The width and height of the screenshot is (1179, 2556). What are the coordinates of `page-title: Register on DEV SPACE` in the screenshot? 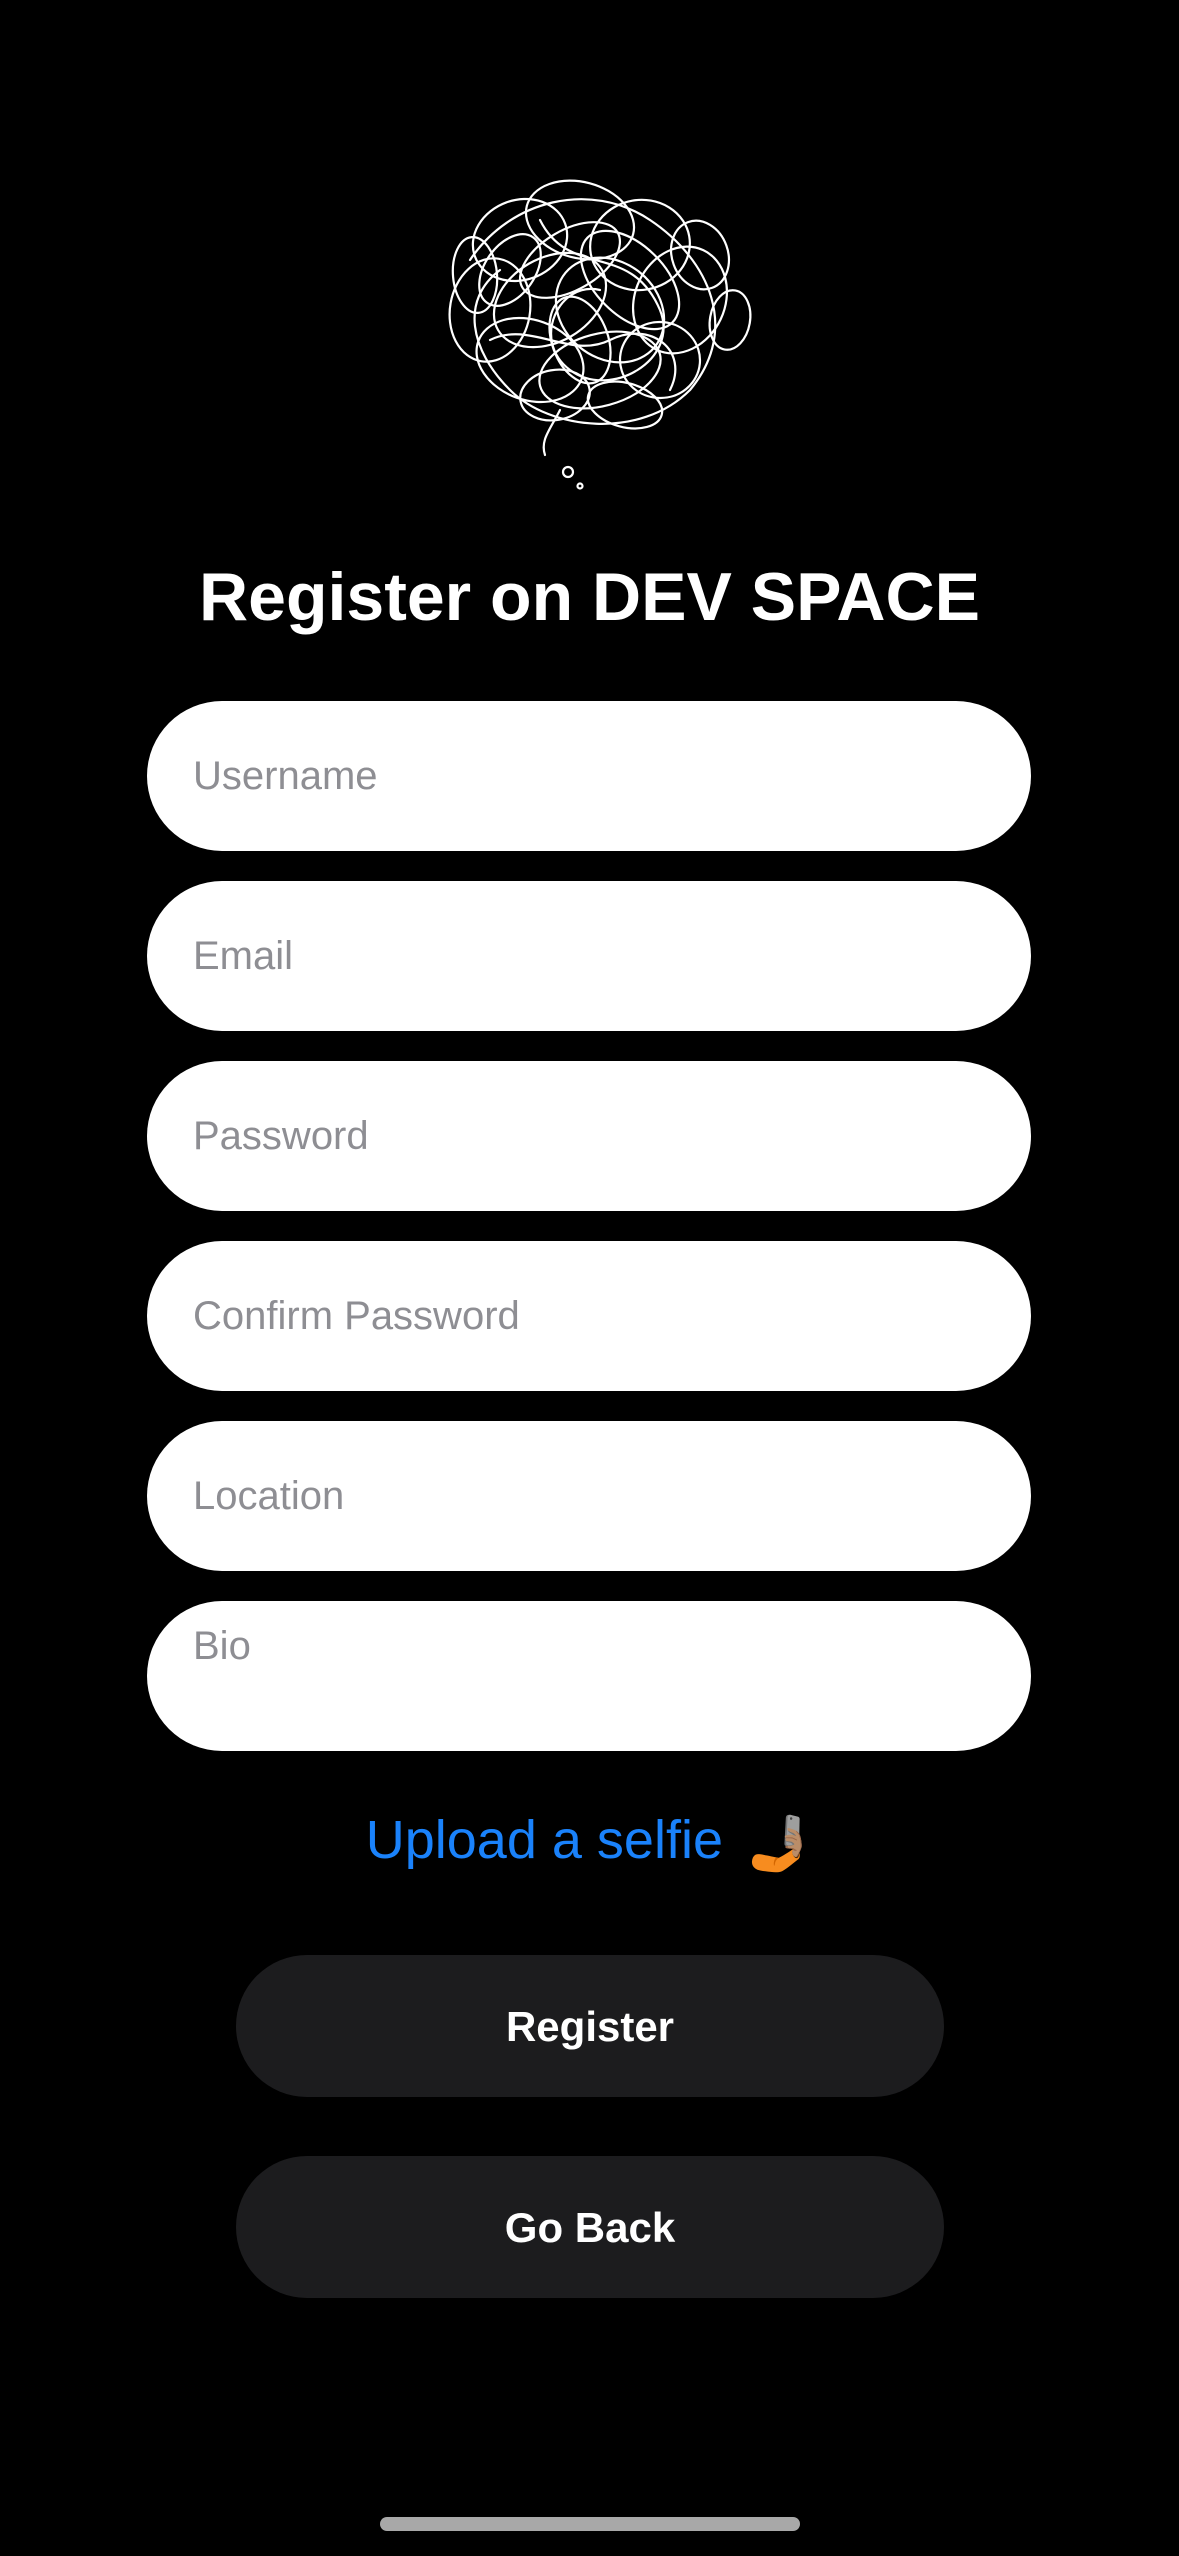 It's located at (589, 597).